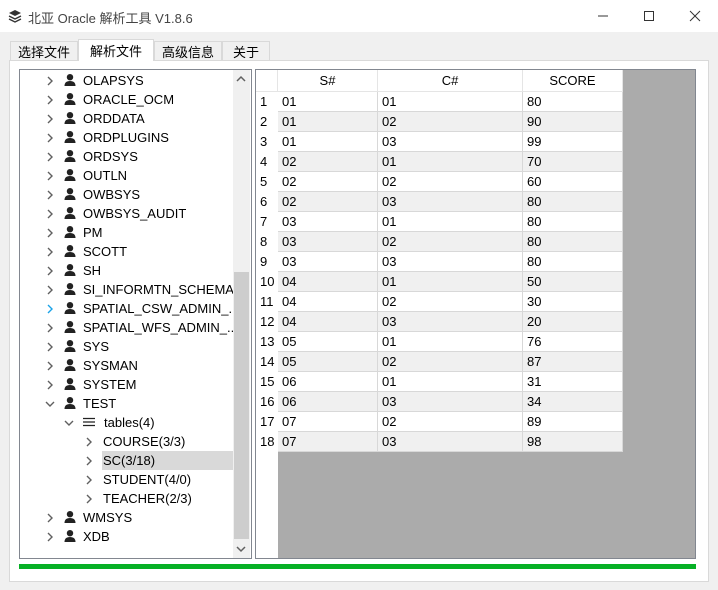 Image resolution: width=718 pixels, height=590 pixels. Describe the element at coordinates (573, 142) in the screenshot. I see `grid-cell: 99` at that location.